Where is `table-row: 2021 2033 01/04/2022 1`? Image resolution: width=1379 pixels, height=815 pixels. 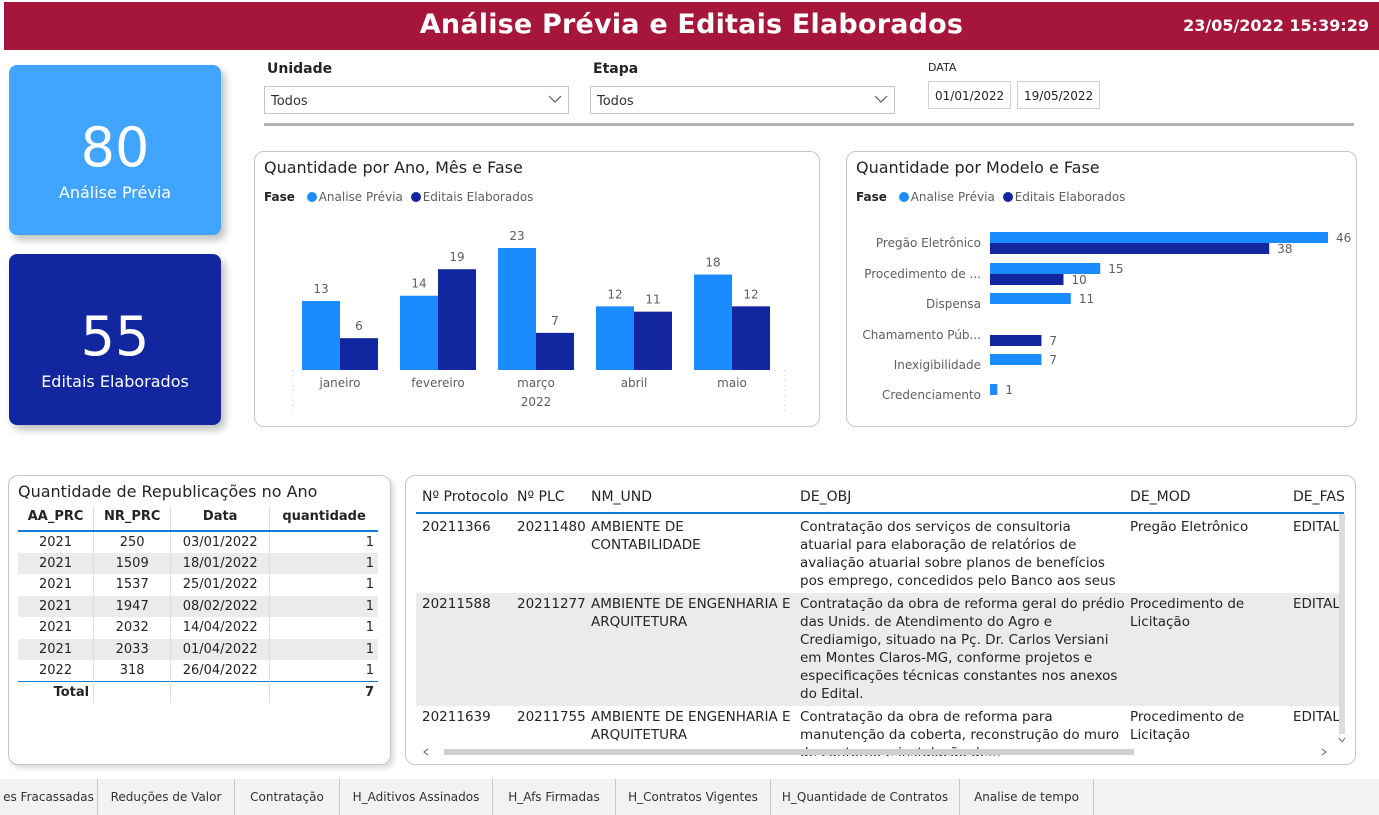
table-row: 2021 2033 01/04/2022 1 is located at coordinates (198, 649).